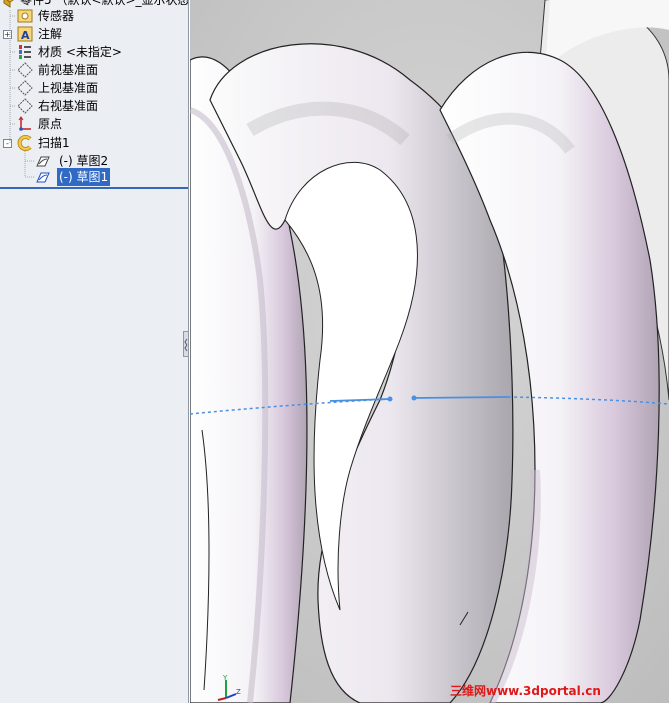 The width and height of the screenshot is (669, 703). What do you see at coordinates (84, 177) in the screenshot?
I see `tree-item-label: (-) 草图1` at bounding box center [84, 177].